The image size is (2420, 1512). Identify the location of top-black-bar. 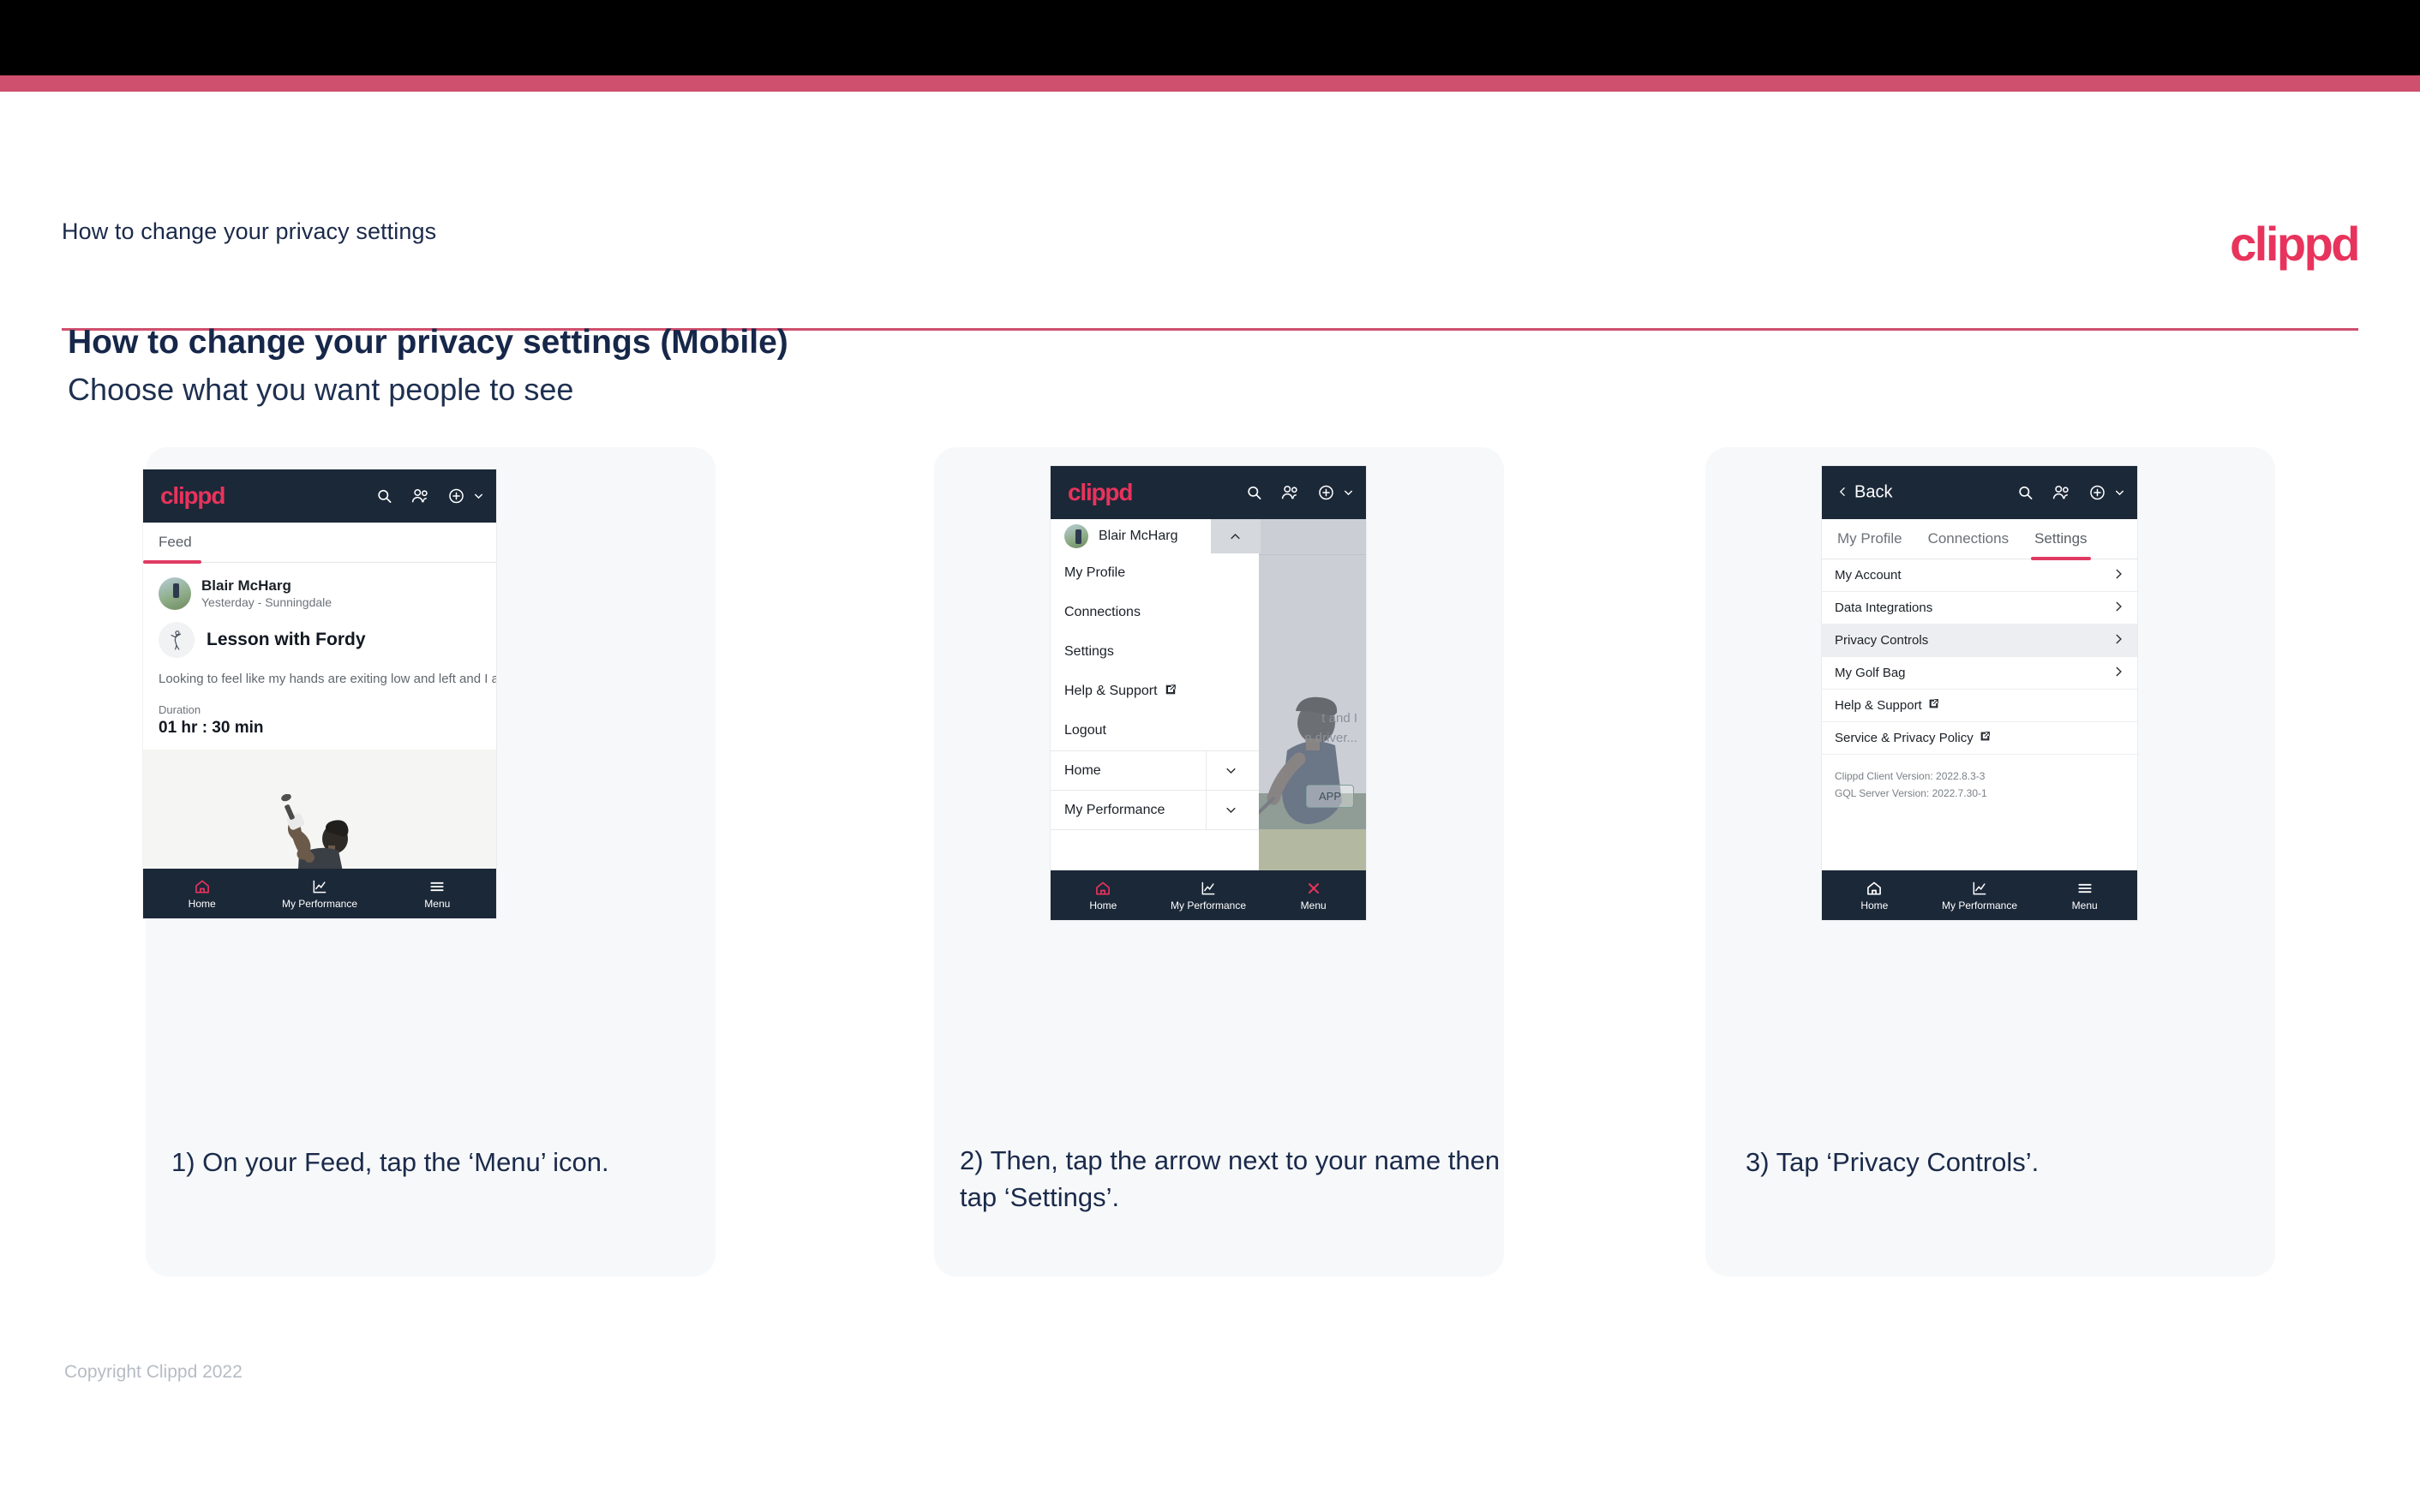
(1210, 37).